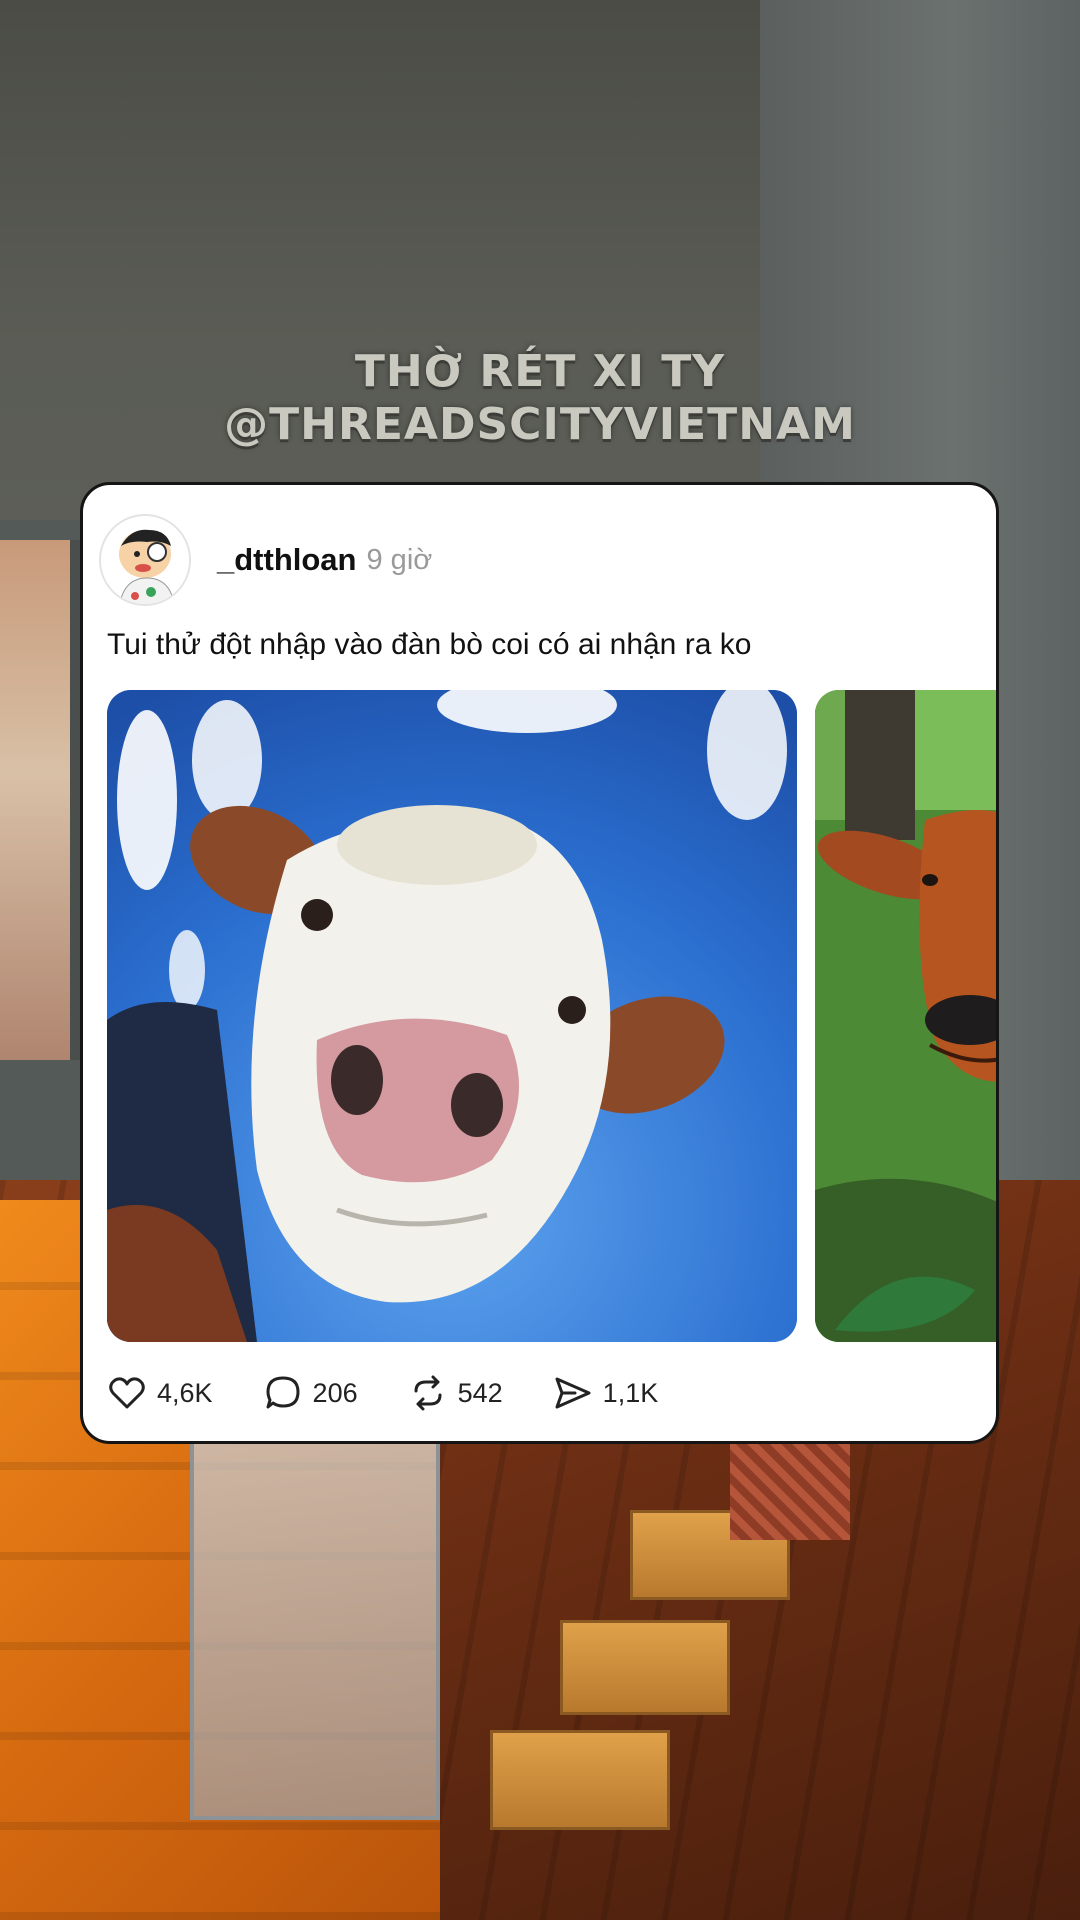  I want to click on watermark-handle: @THREADSCITYVIETNAM, so click(540, 424).